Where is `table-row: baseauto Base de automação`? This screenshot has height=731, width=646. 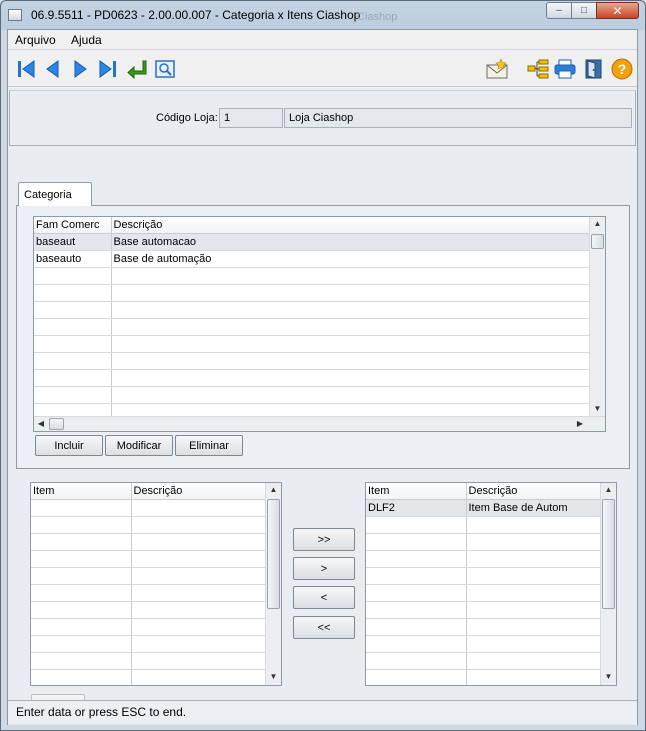
table-row: baseauto Base de automação is located at coordinates (313, 259).